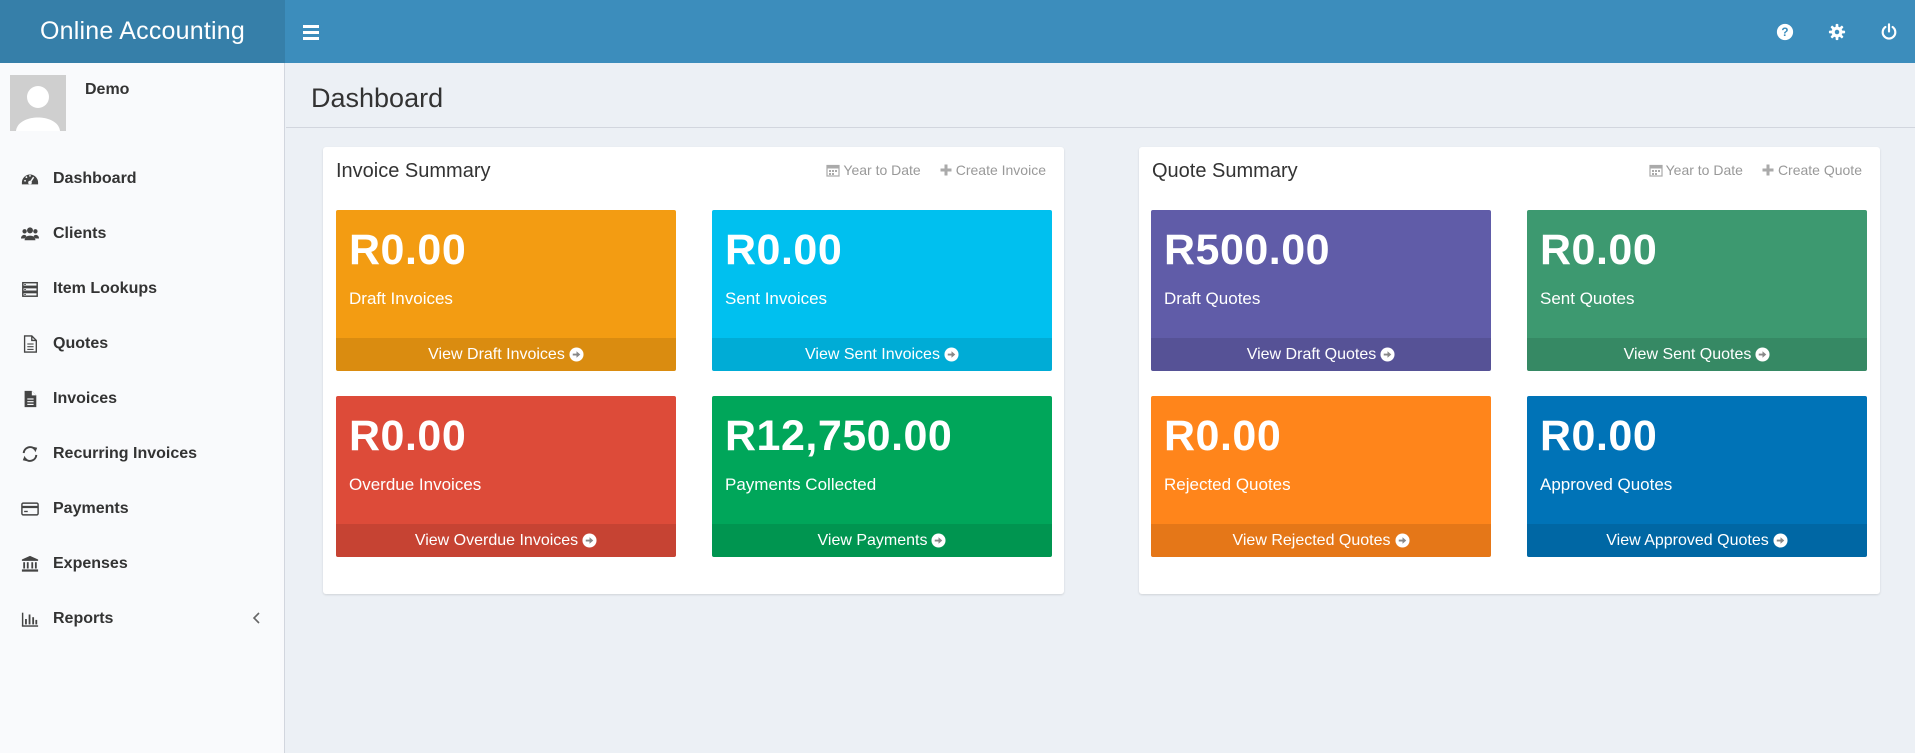 The image size is (1915, 753). Describe the element at coordinates (1587, 298) in the screenshot. I see `tile-label: Sent Quotes` at that location.